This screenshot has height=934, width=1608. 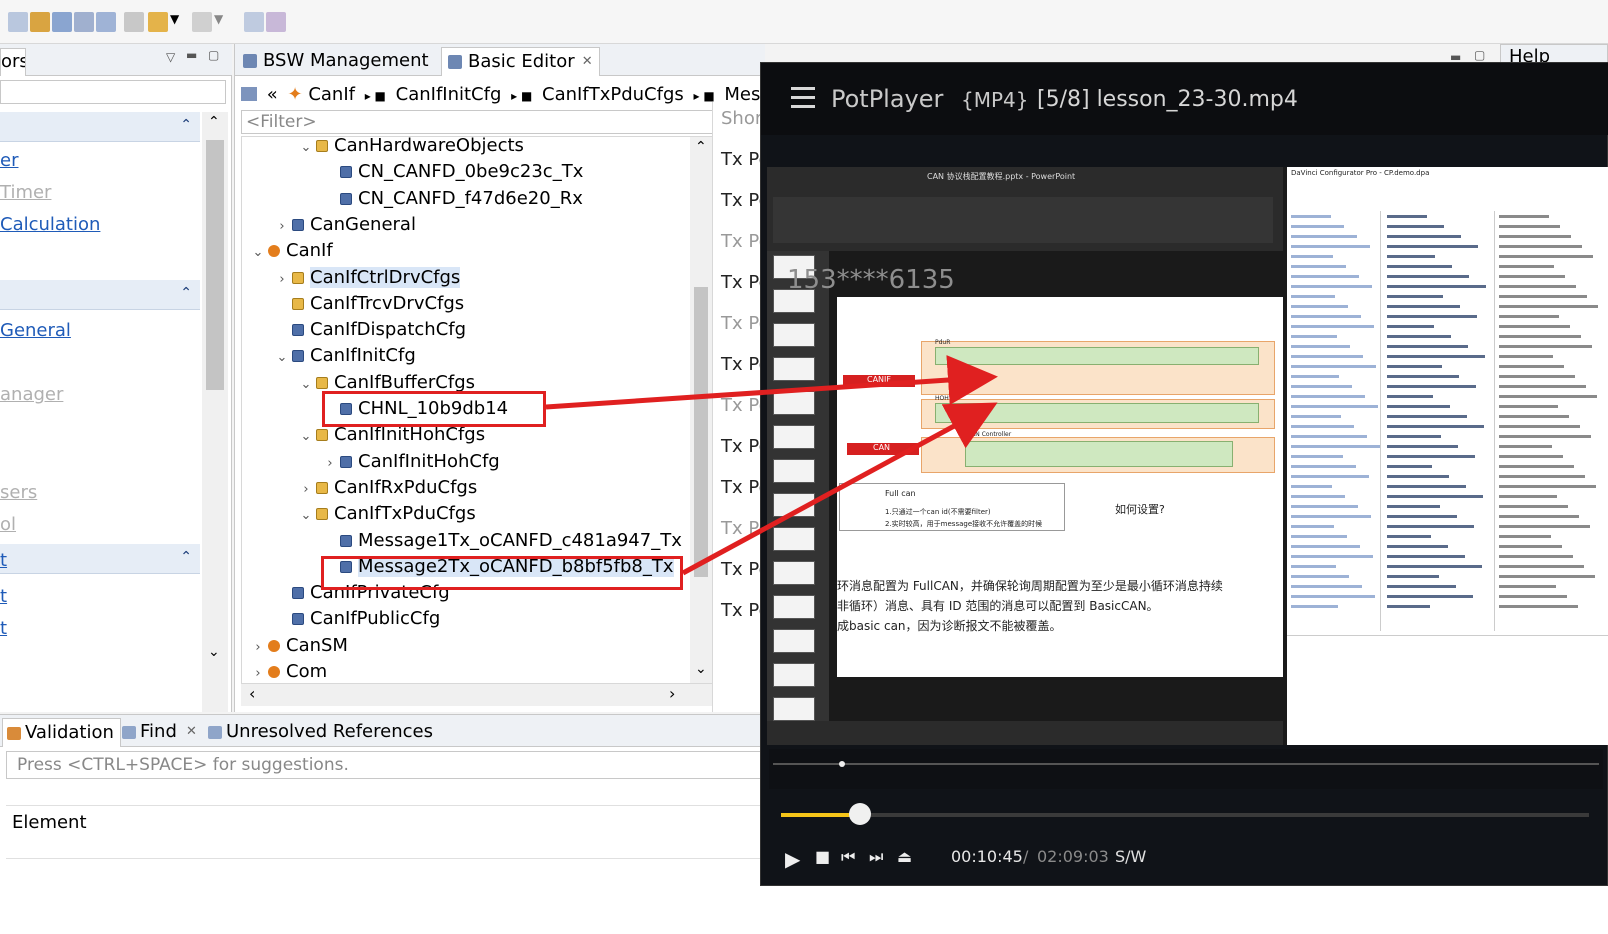 What do you see at coordinates (215, 412) in the screenshot?
I see `left-scrollbar: ⌃ ⌄` at bounding box center [215, 412].